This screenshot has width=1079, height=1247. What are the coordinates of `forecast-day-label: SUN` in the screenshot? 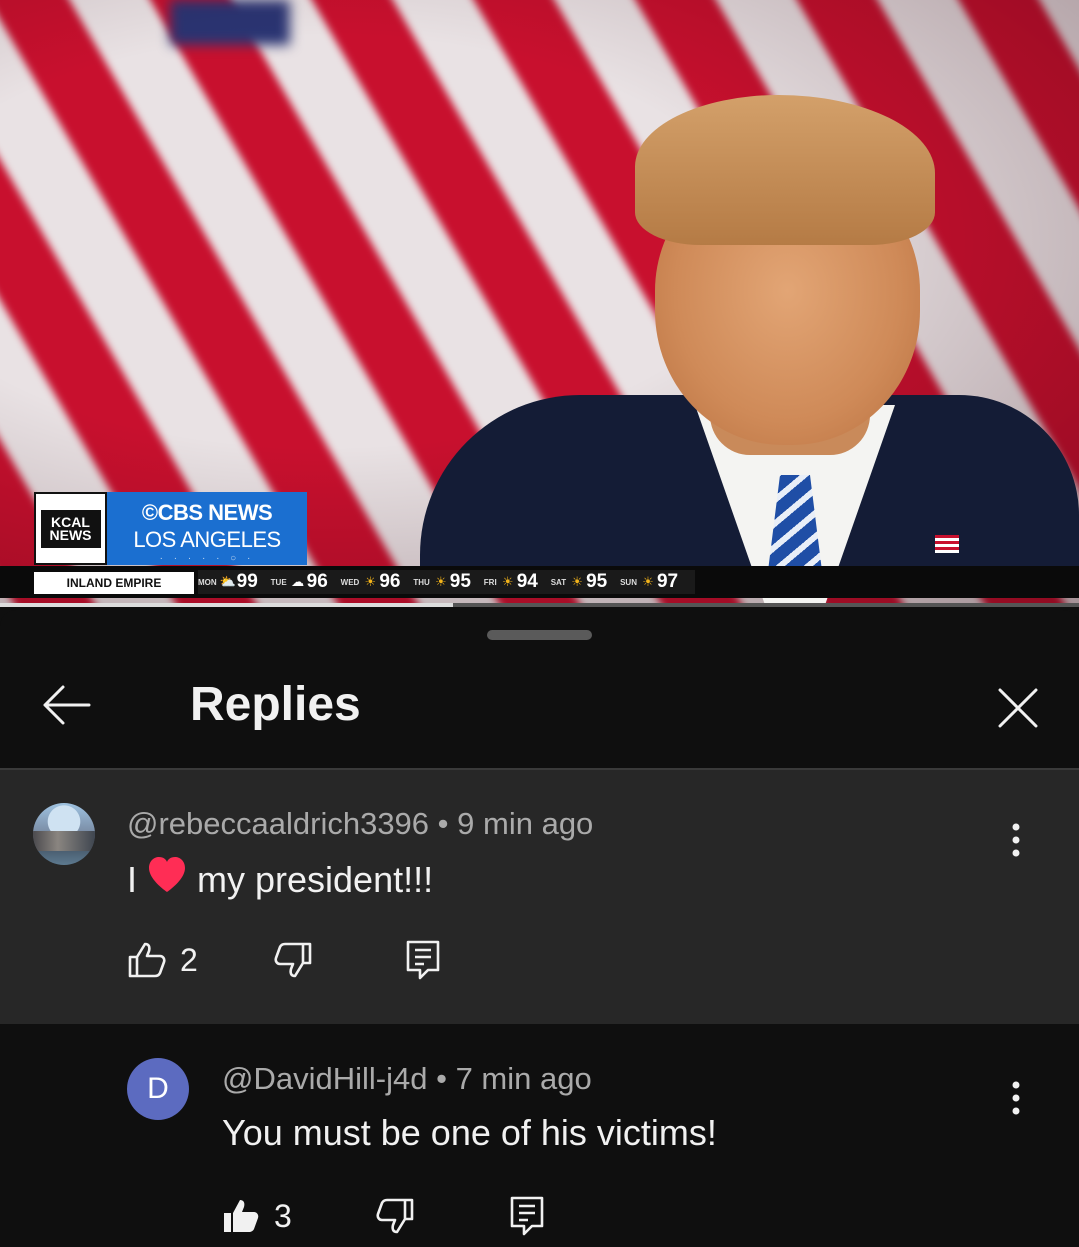 It's located at (628, 582).